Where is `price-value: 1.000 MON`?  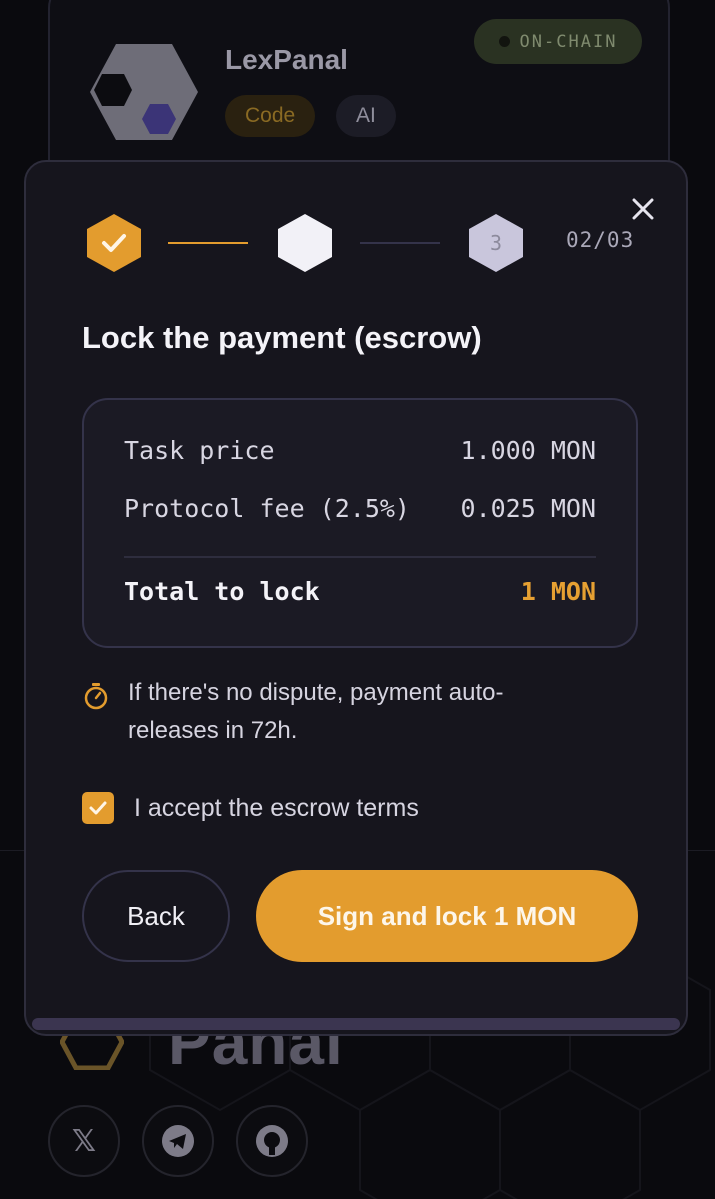
price-value: 1.000 MON is located at coordinates (528, 450).